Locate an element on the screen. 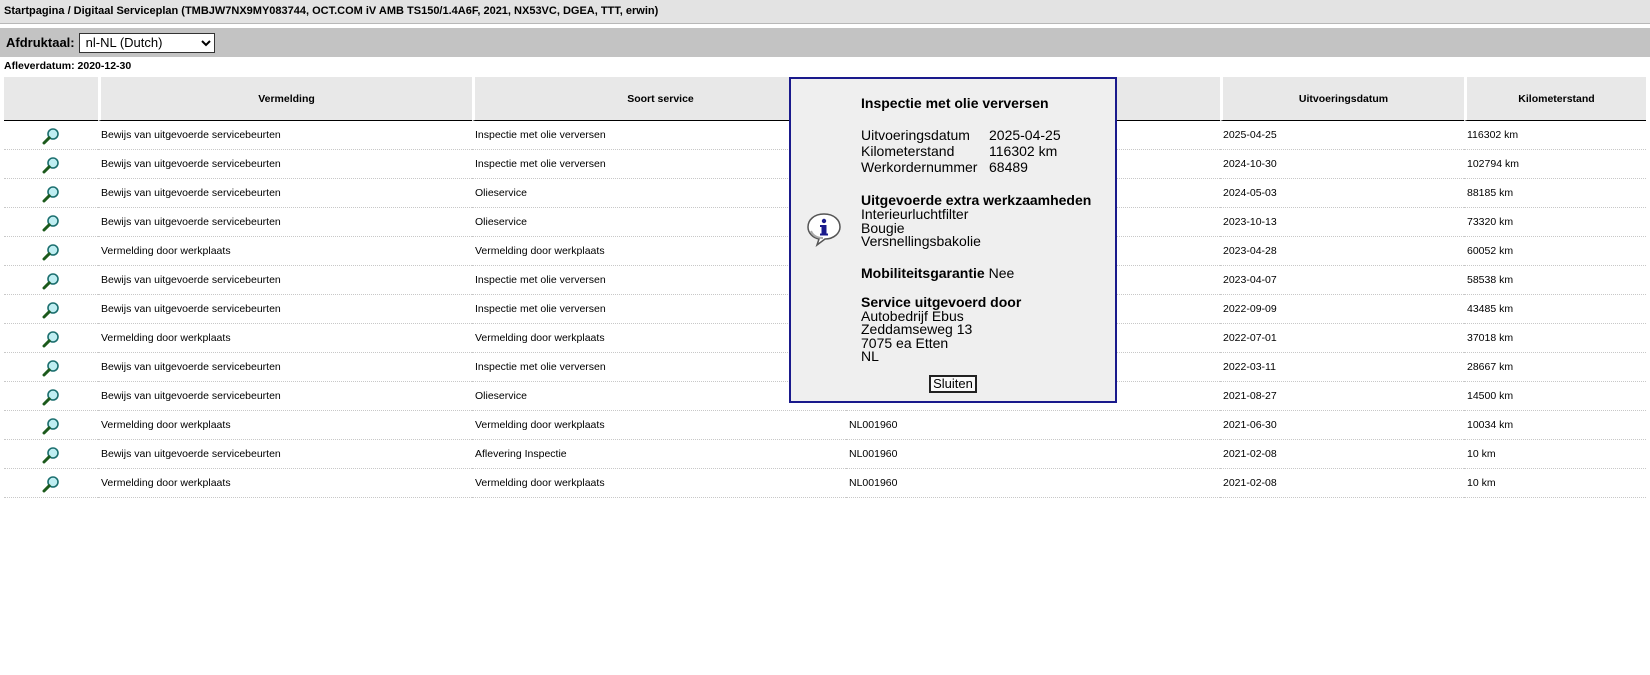 The height and width of the screenshot is (675, 1650). cell-uitvoeringsdatum: 2024-05-03 is located at coordinates (1342, 193).